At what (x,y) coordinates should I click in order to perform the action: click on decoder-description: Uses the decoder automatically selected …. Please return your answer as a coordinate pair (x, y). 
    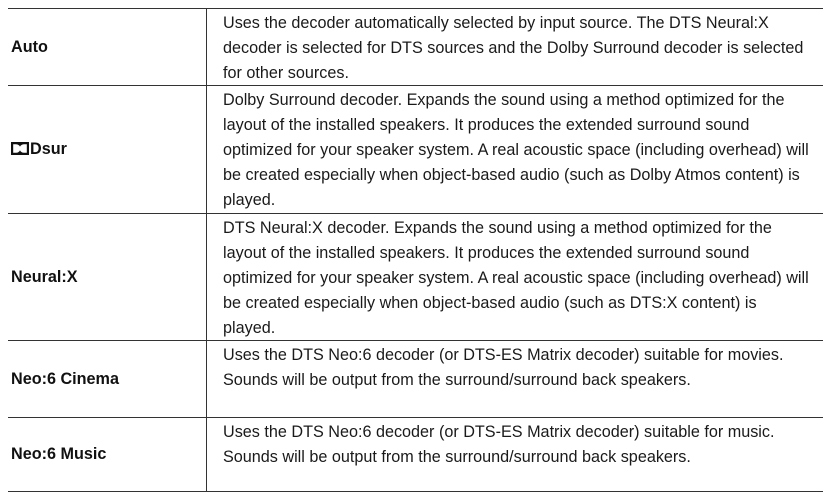
    Looking at the image, I should click on (513, 48).